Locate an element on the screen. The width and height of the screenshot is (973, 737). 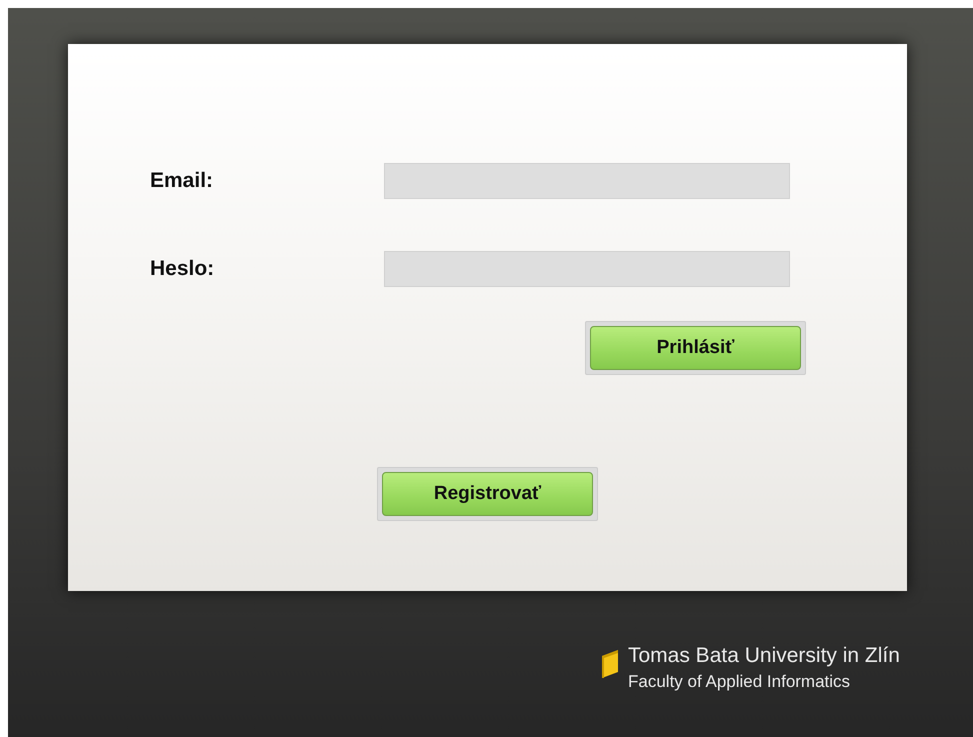
field-label: Email: is located at coordinates (182, 181).